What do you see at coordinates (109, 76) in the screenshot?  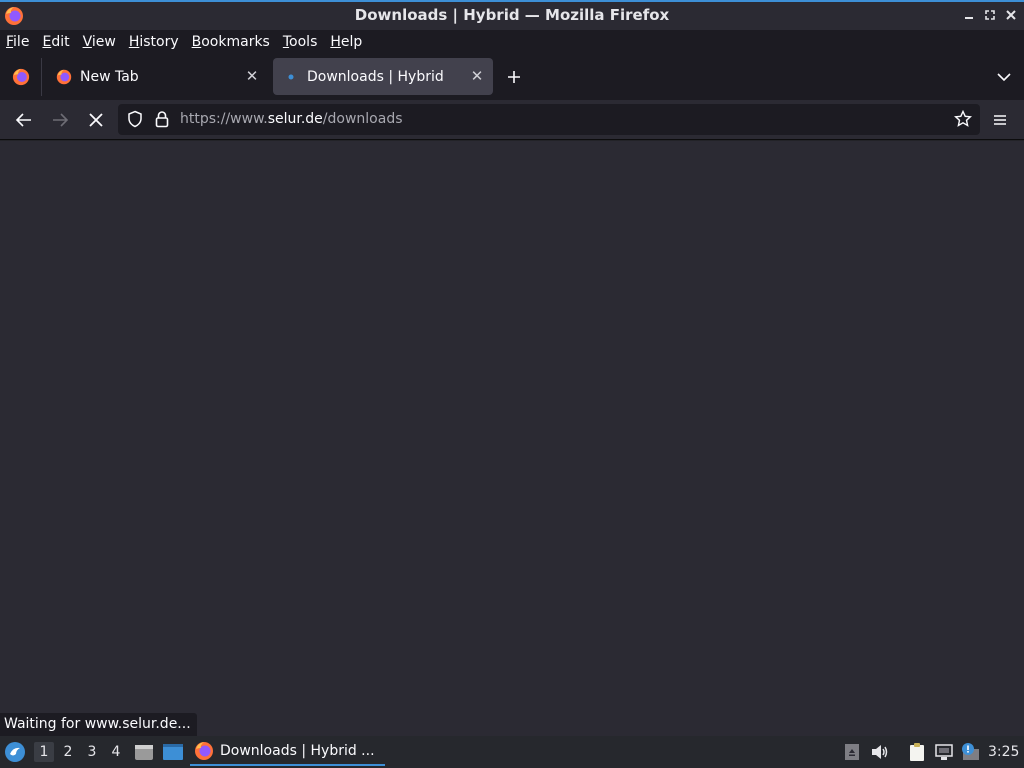 I see `tab-label: New Tab` at bounding box center [109, 76].